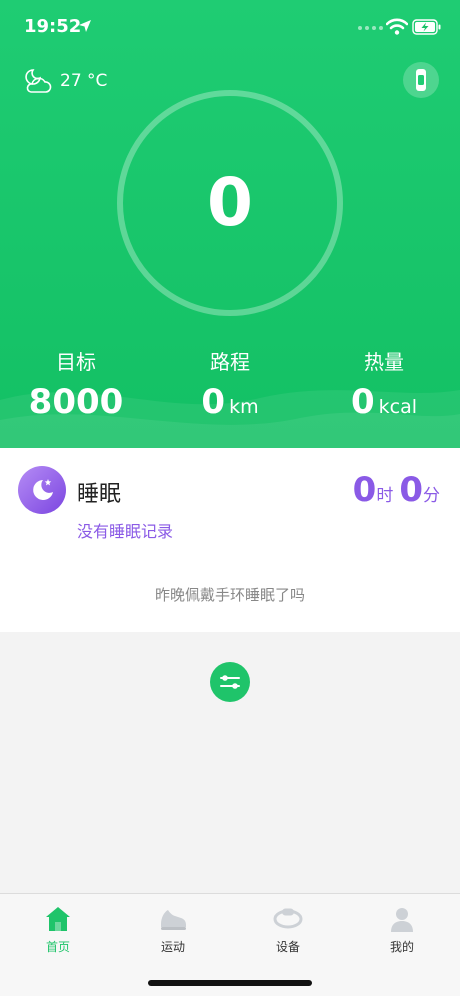 The width and height of the screenshot is (460, 996). What do you see at coordinates (230, 362) in the screenshot?
I see `distance-label: 路程` at bounding box center [230, 362].